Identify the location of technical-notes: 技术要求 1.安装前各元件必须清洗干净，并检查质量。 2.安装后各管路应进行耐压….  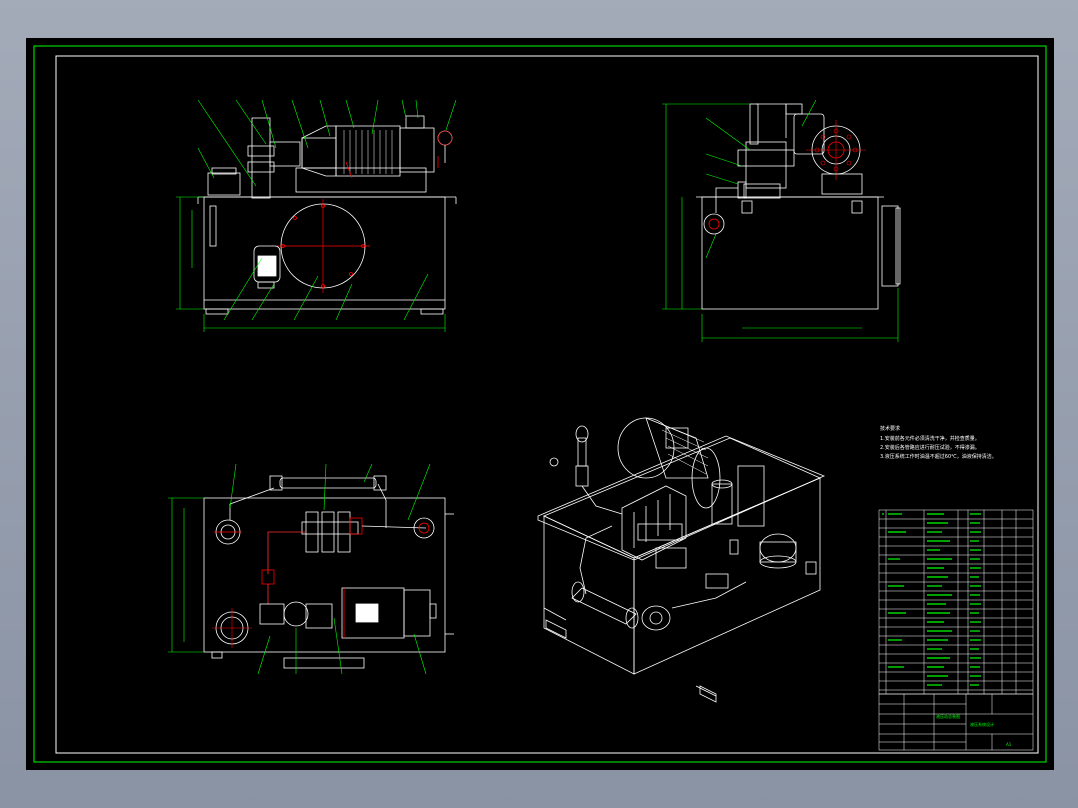
(938, 442).